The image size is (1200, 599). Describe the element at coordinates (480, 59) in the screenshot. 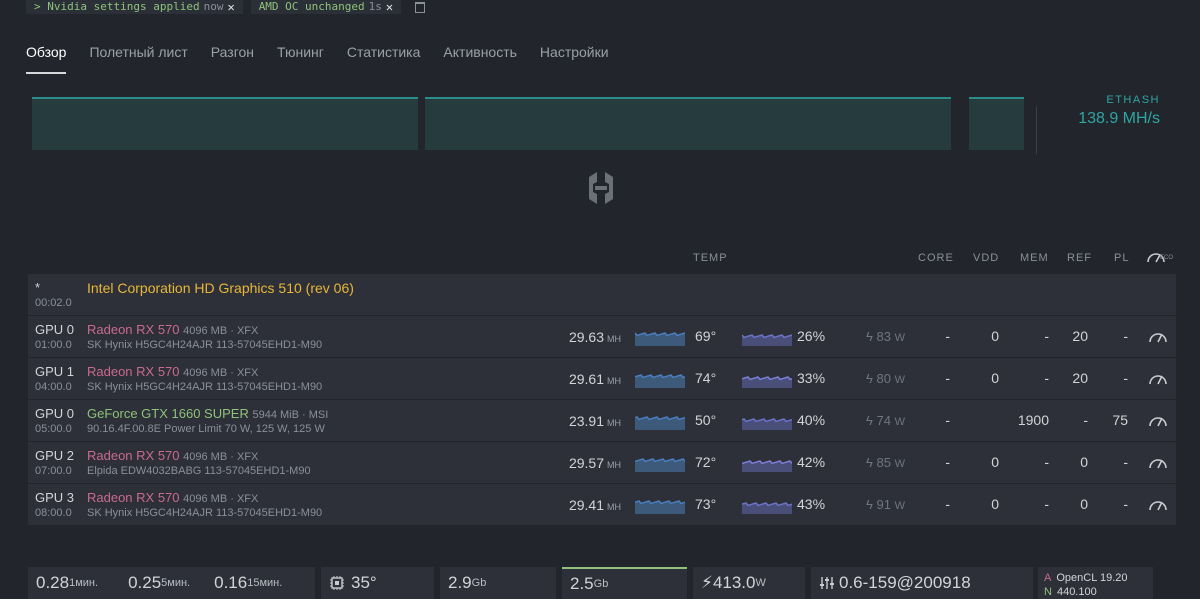

I see `tab-activity: Активность` at that location.